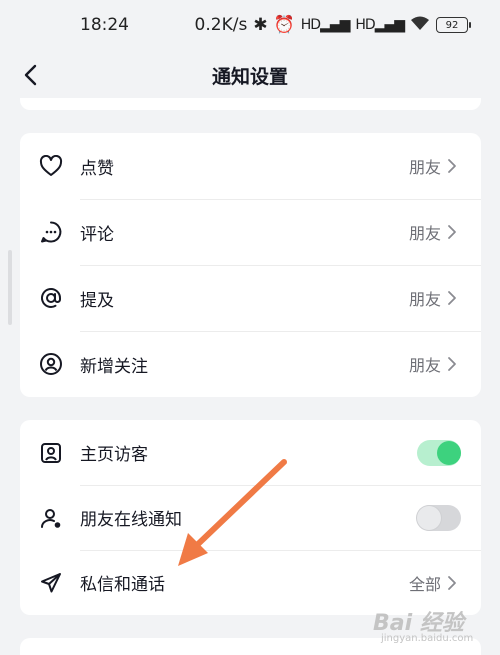 The image size is (500, 655). I want to click on setting-label: 私信和通话, so click(122, 585).